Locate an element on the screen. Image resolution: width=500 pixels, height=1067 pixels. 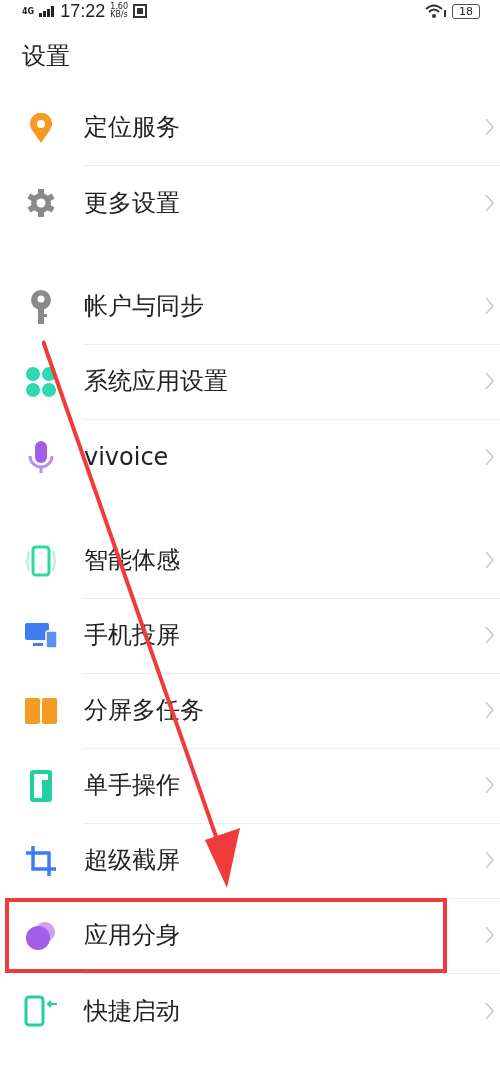
speed-unit: KB/s is located at coordinates (119, 15).